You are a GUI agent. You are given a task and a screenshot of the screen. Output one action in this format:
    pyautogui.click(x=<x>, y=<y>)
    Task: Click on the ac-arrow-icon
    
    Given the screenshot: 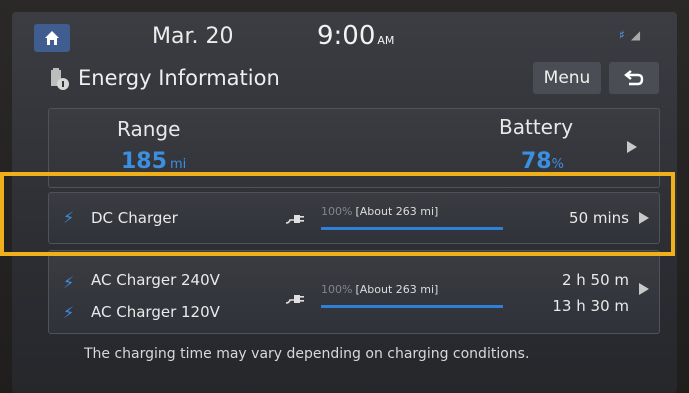 What is the action you would take?
    pyautogui.click(x=644, y=289)
    